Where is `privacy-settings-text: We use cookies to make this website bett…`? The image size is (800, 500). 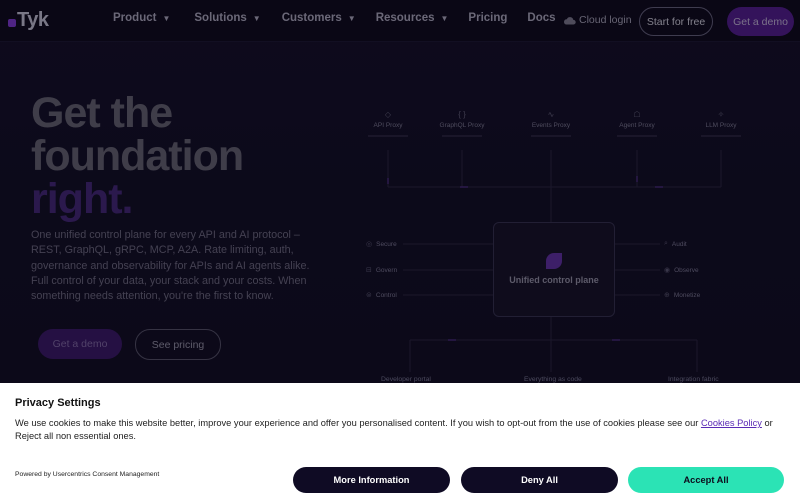
privacy-settings-text: We use cookies to make this website bett… is located at coordinates (395, 429).